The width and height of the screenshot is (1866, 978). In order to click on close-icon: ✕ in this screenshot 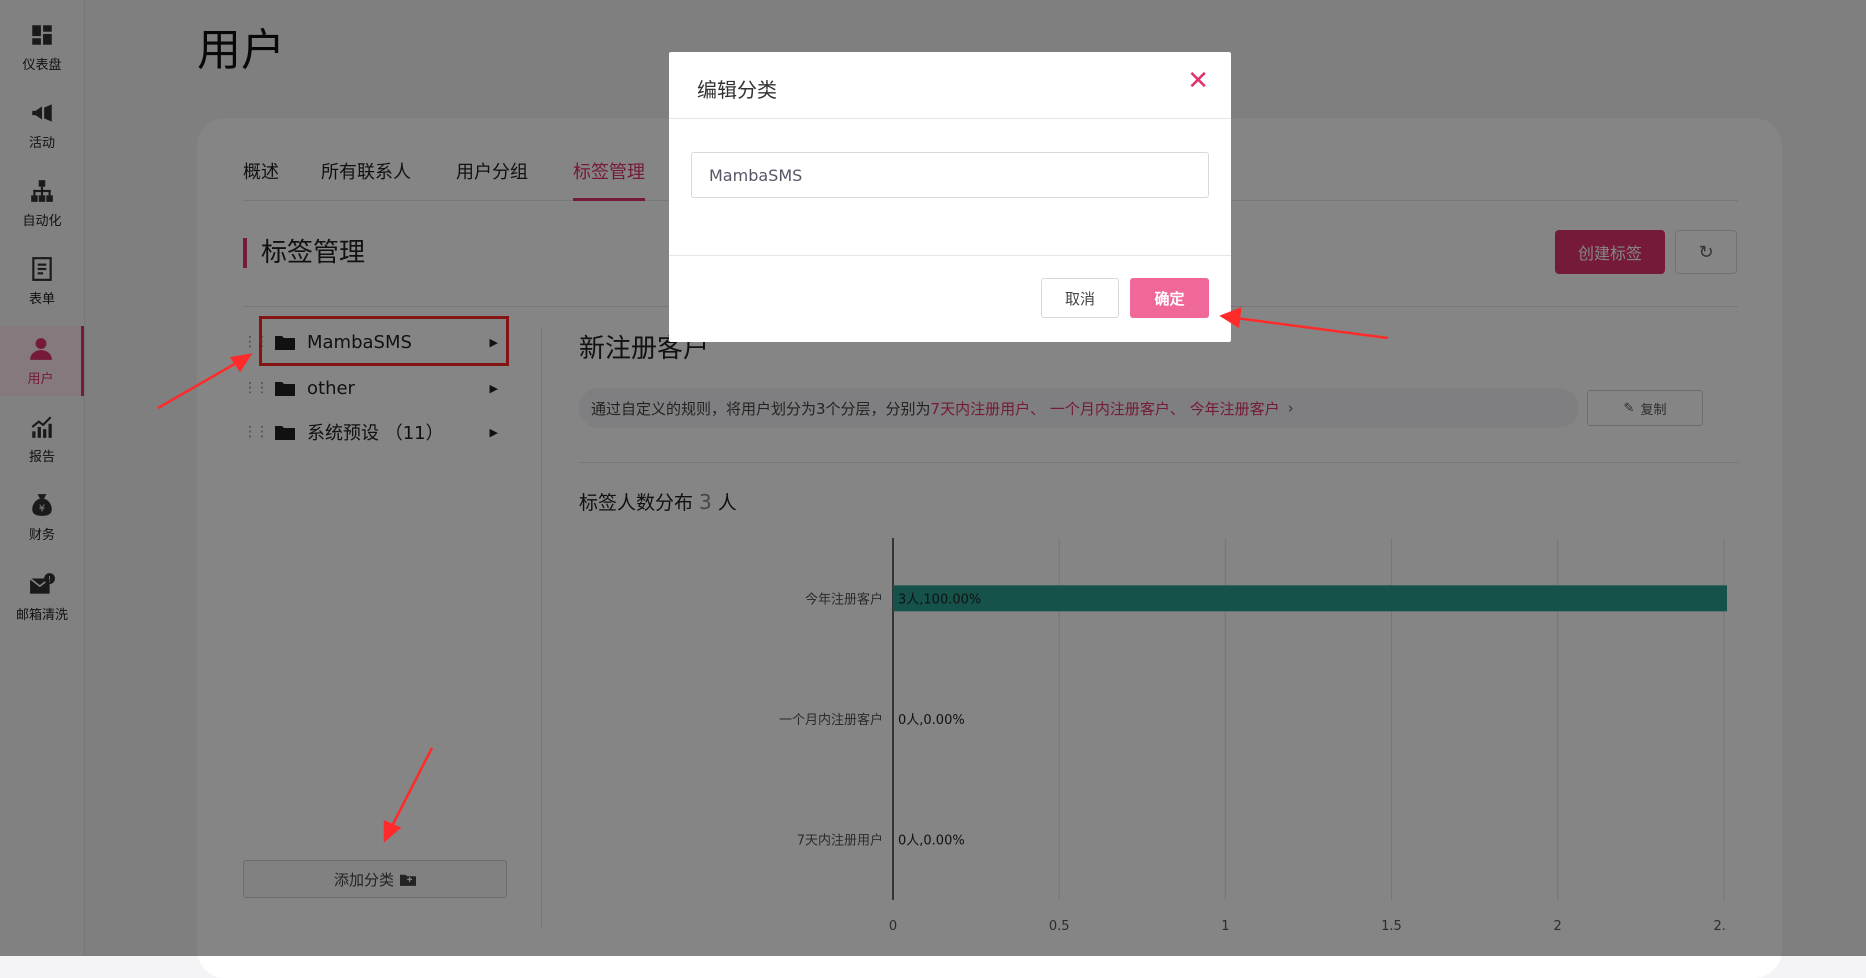, I will do `click(1198, 81)`.